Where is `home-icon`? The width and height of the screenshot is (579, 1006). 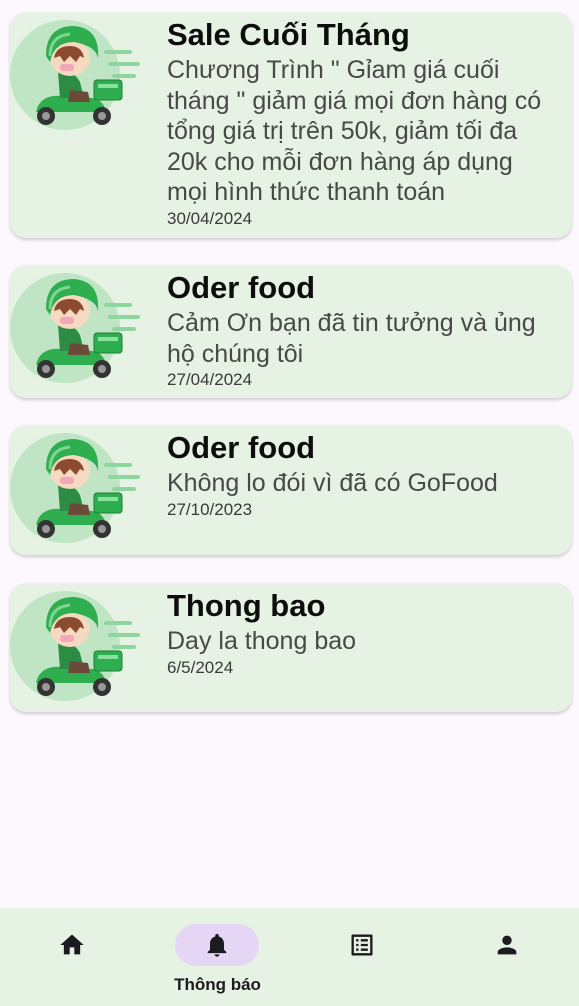 home-icon is located at coordinates (72, 944).